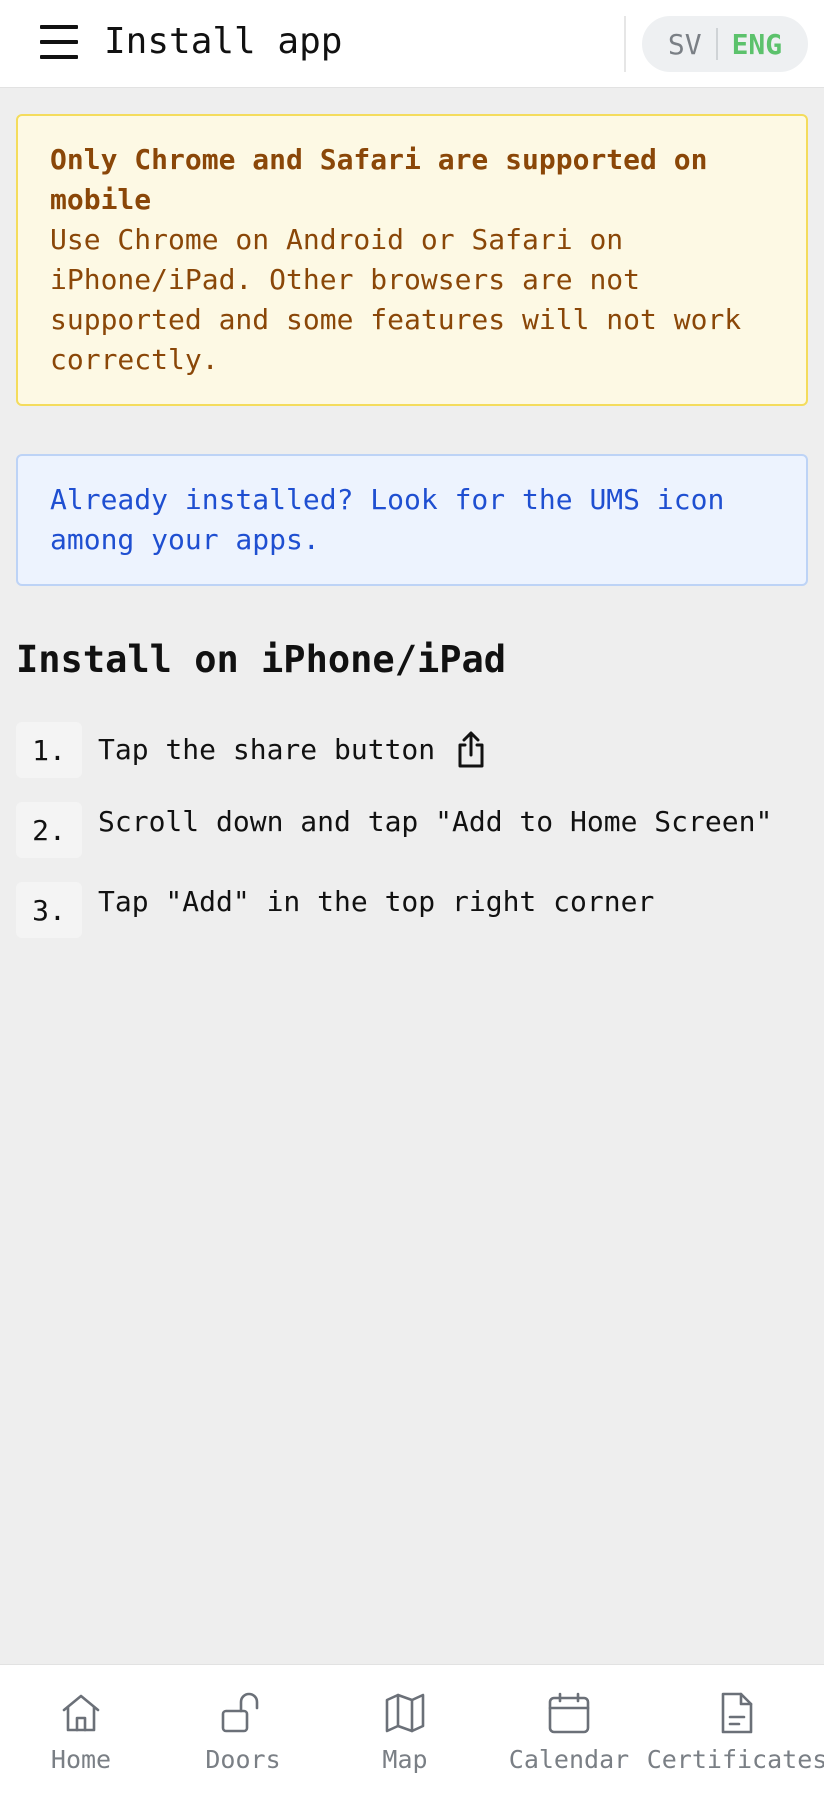  Describe the element at coordinates (81, 1759) in the screenshot. I see `nav-label: Home` at that location.